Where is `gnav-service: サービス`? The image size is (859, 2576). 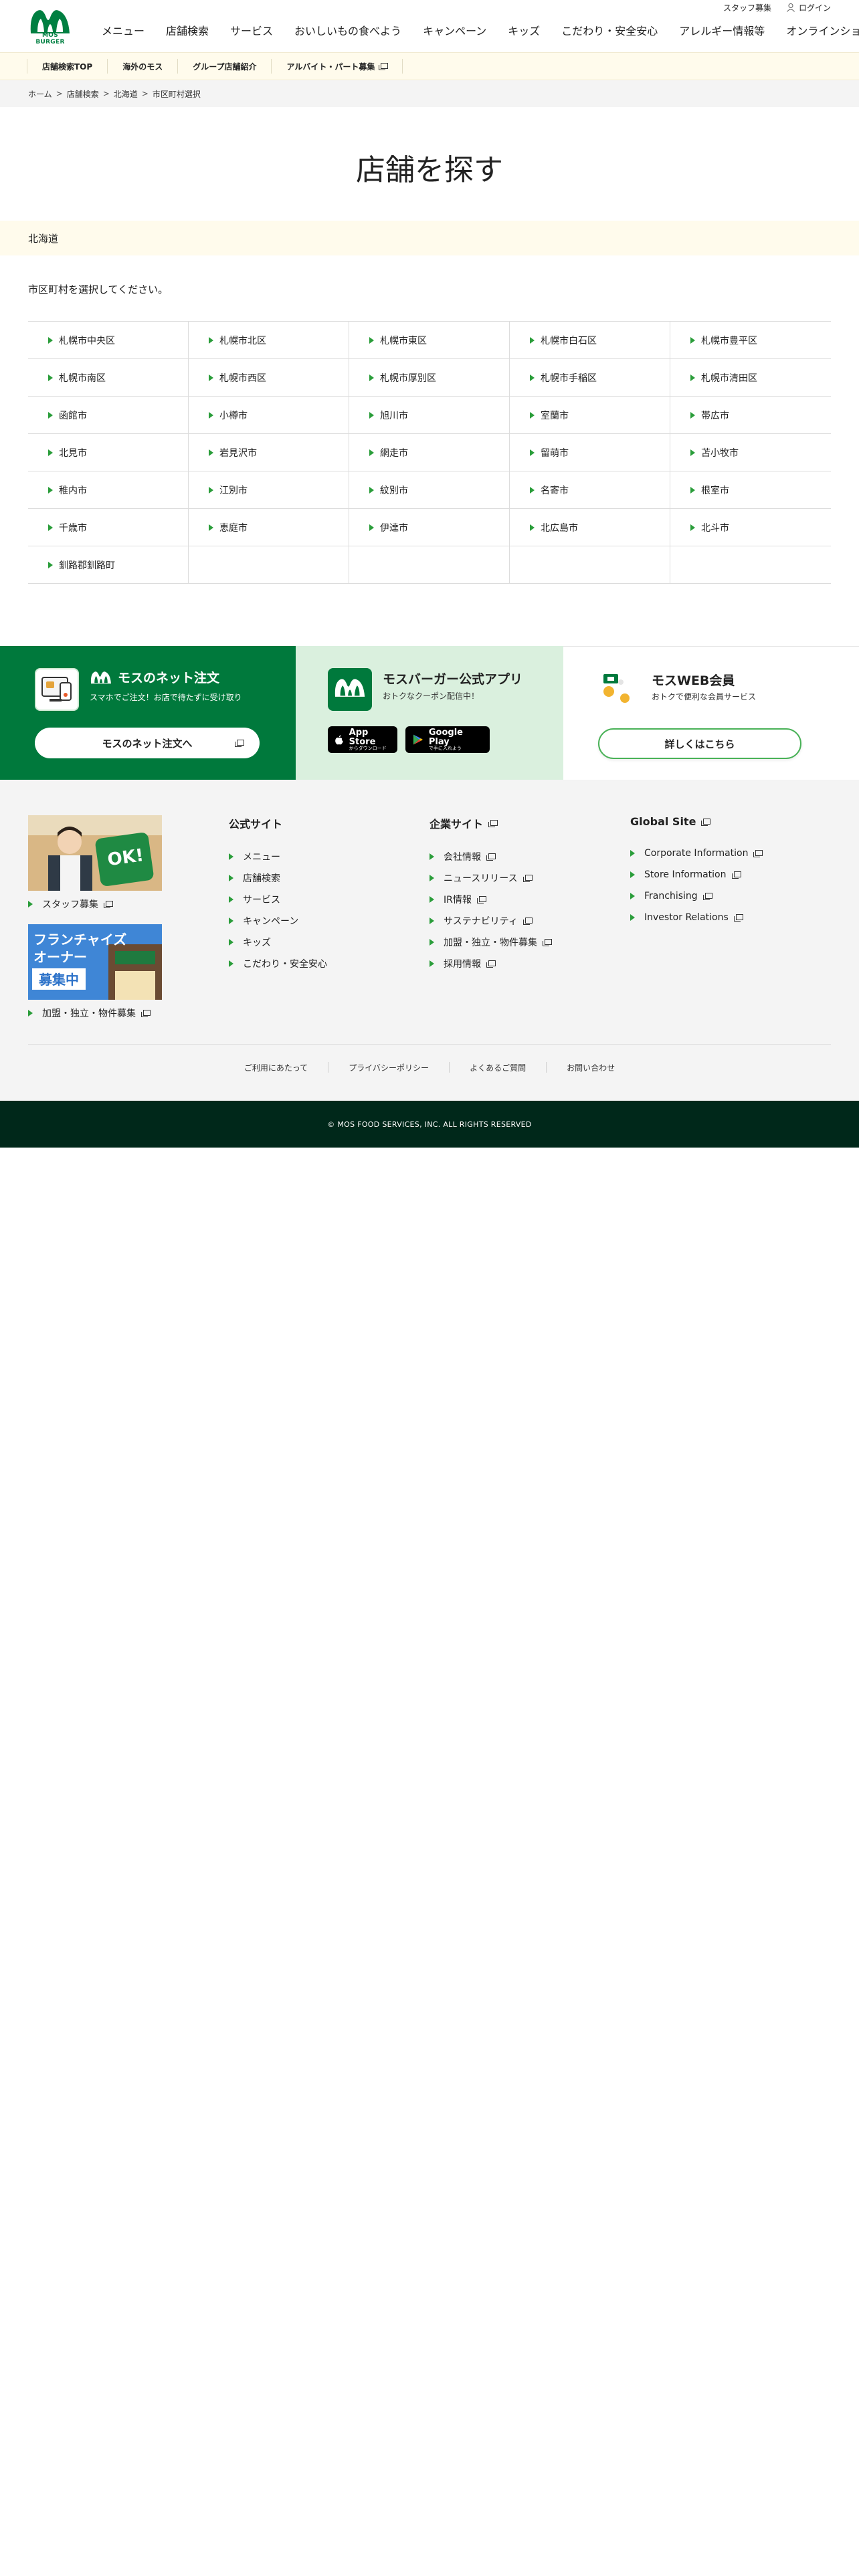 gnav-service: サービス is located at coordinates (251, 30).